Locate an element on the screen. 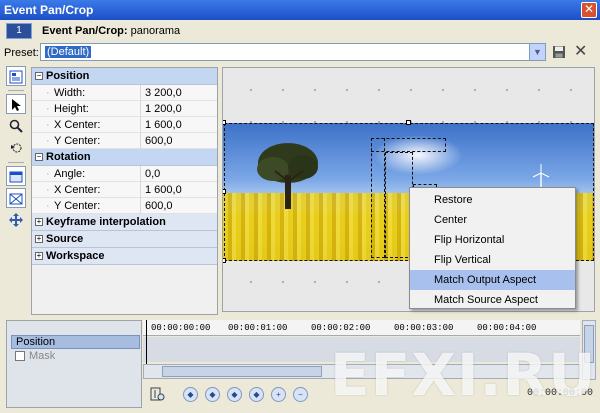 The image size is (600, 413). save-icon is located at coordinates (559, 52).